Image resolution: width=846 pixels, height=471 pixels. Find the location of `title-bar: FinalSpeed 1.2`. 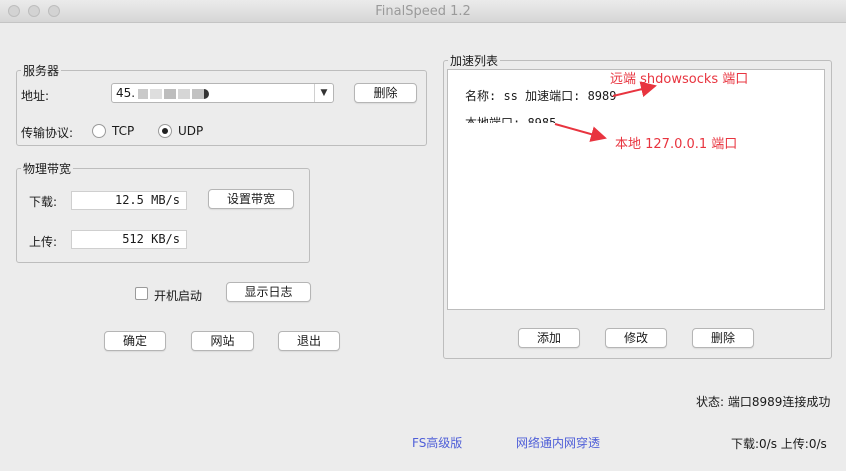

title-bar: FinalSpeed 1.2 is located at coordinates (423, 11).